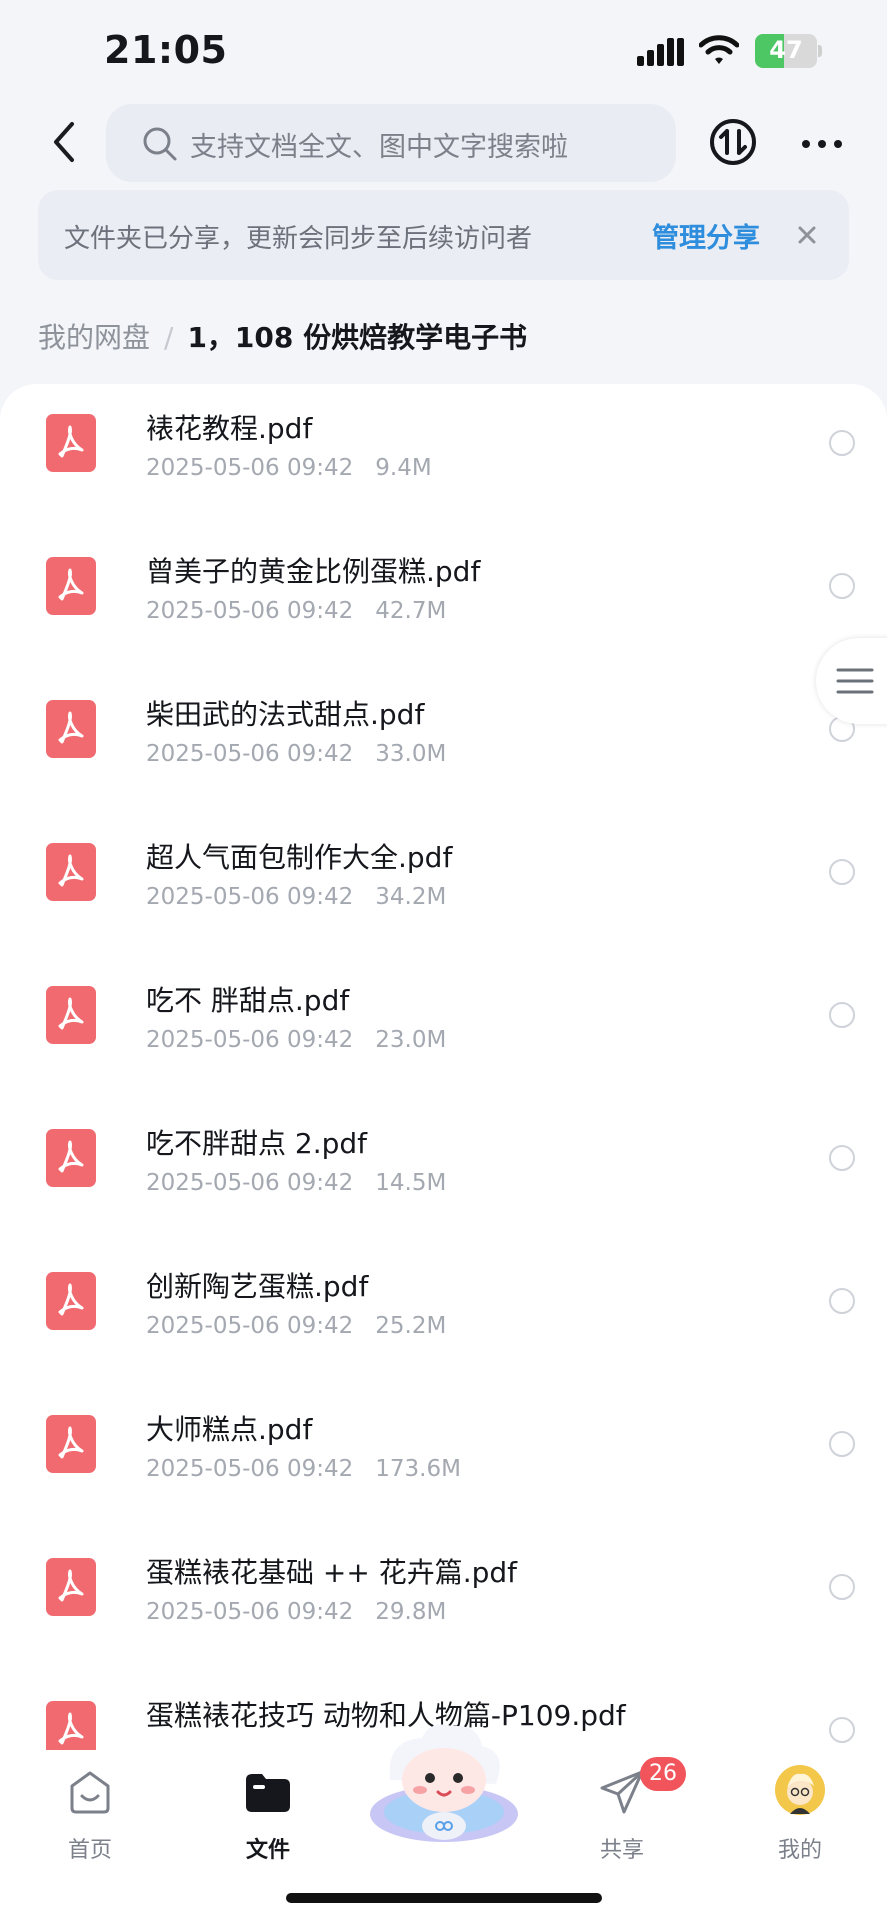 This screenshot has width=887, height=1920. What do you see at coordinates (733, 142) in the screenshot?
I see `transfer-icon` at bounding box center [733, 142].